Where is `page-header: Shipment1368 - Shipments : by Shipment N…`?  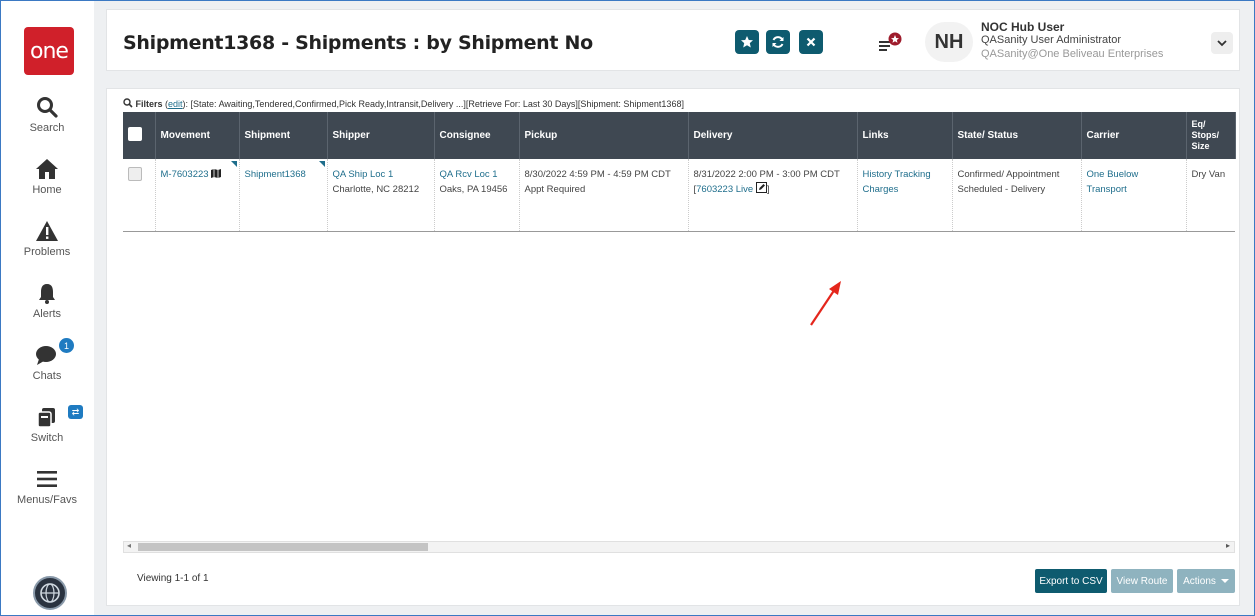
page-header: Shipment1368 - Shipments : by Shipment N… is located at coordinates (673, 40).